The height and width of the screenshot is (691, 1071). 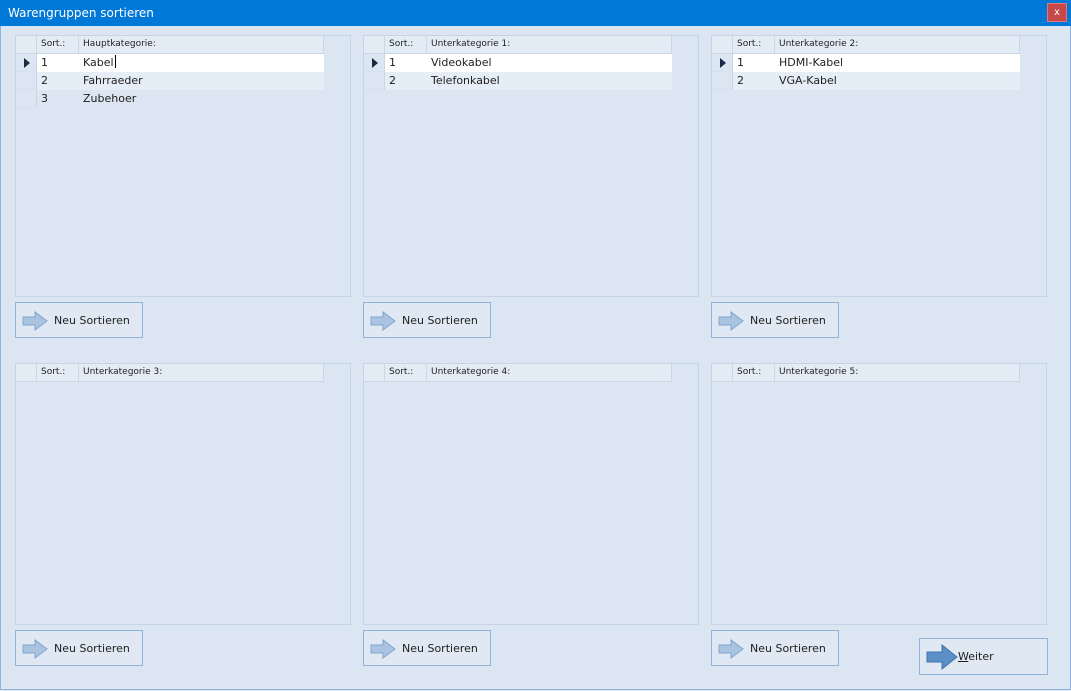 I want to click on grid-header: Sort.: Unterkategorie 4:, so click(x=518, y=373).